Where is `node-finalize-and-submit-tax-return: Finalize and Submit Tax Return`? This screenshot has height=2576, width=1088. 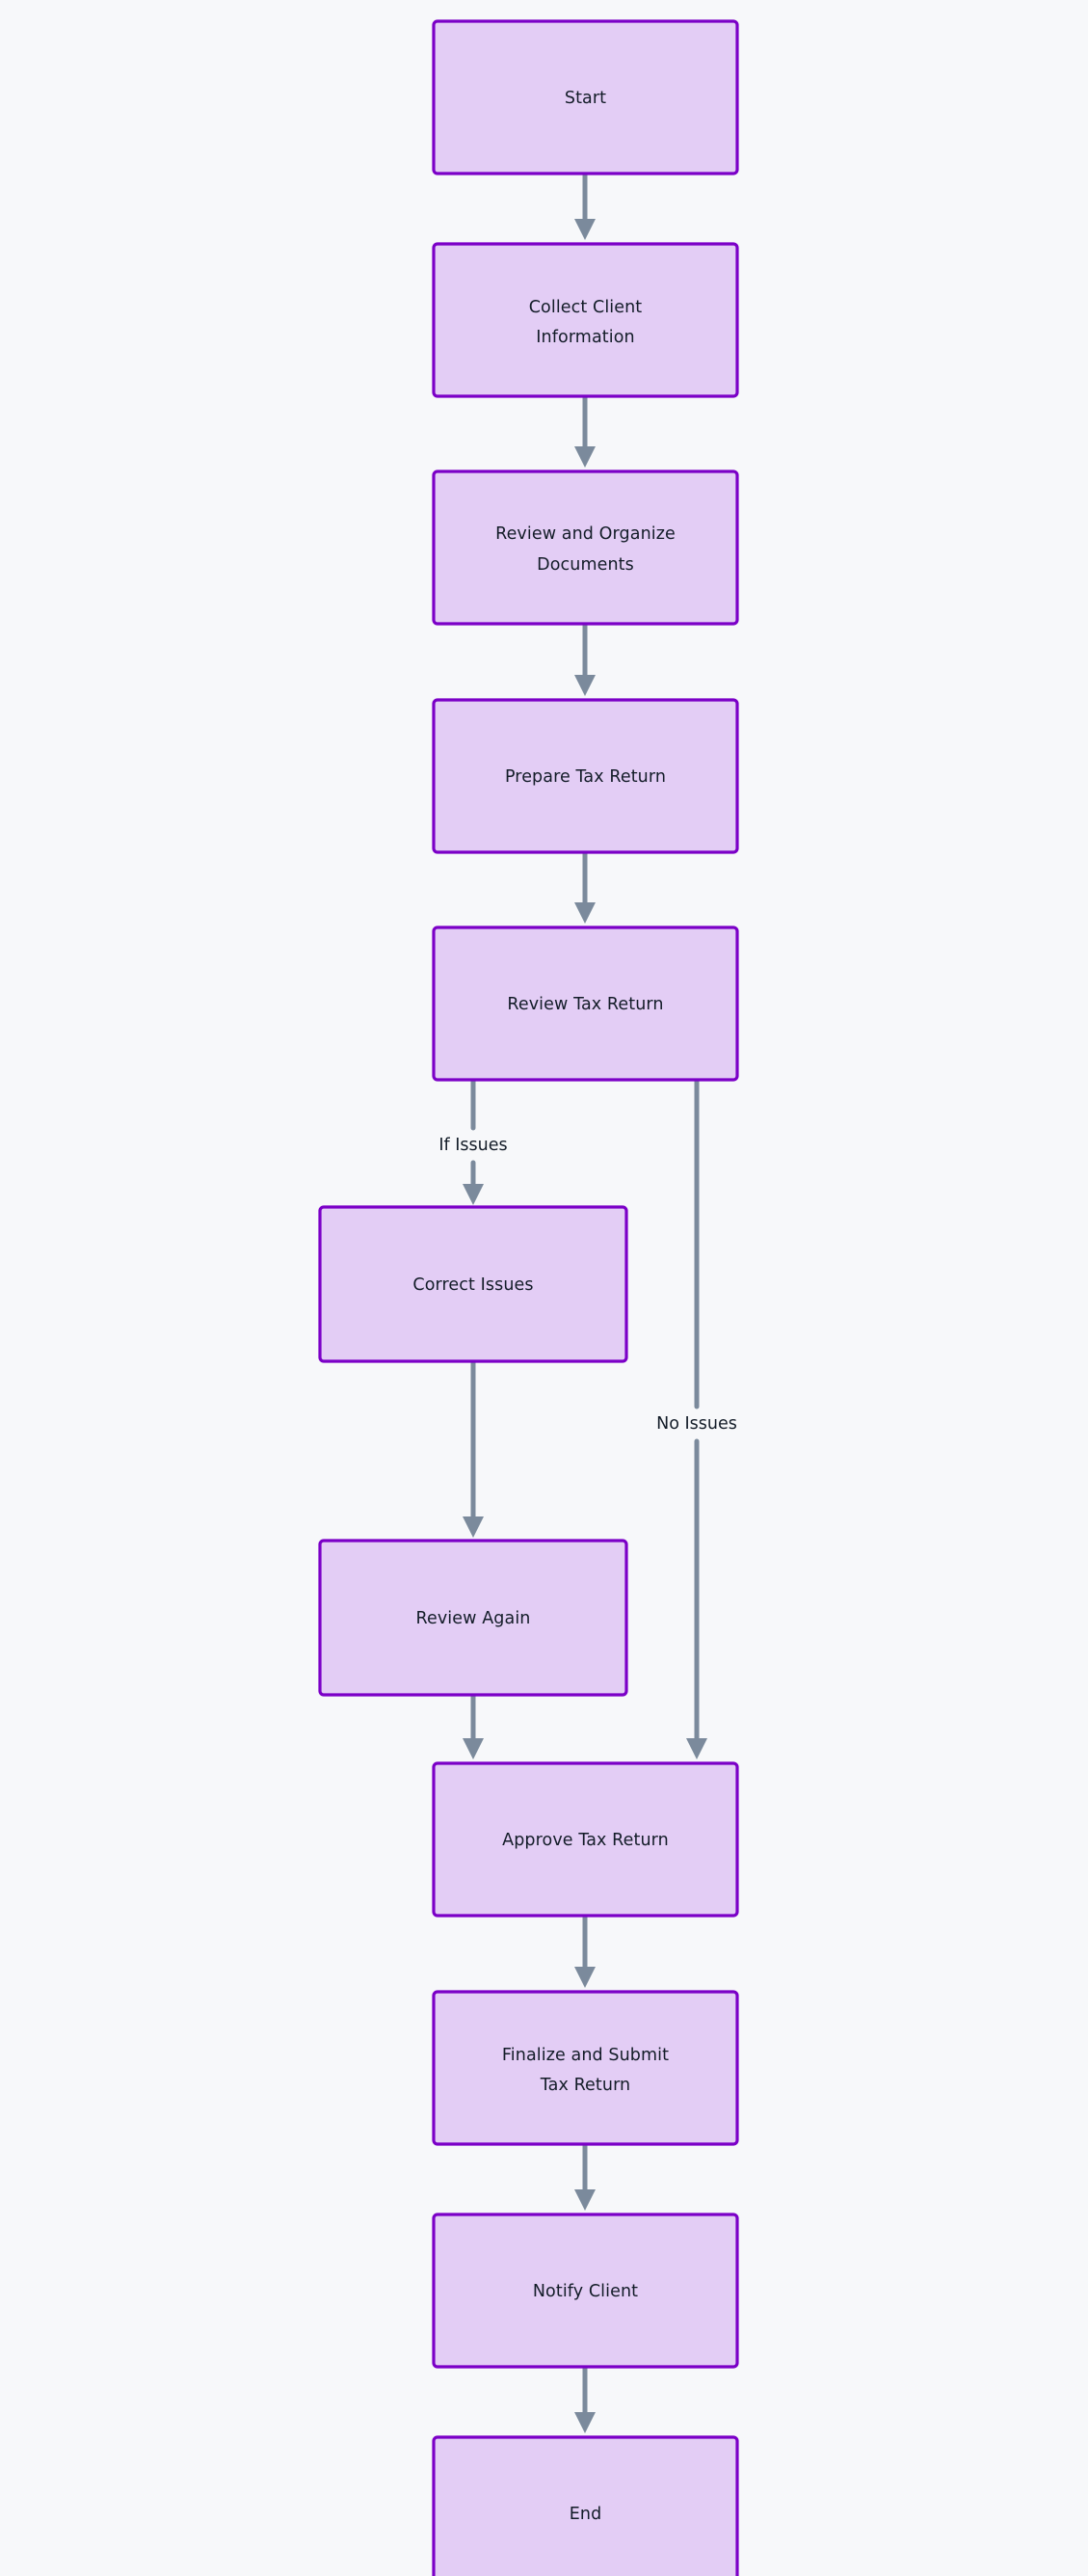
node-finalize-and-submit-tax-return: Finalize and Submit Tax Return is located at coordinates (585, 2068).